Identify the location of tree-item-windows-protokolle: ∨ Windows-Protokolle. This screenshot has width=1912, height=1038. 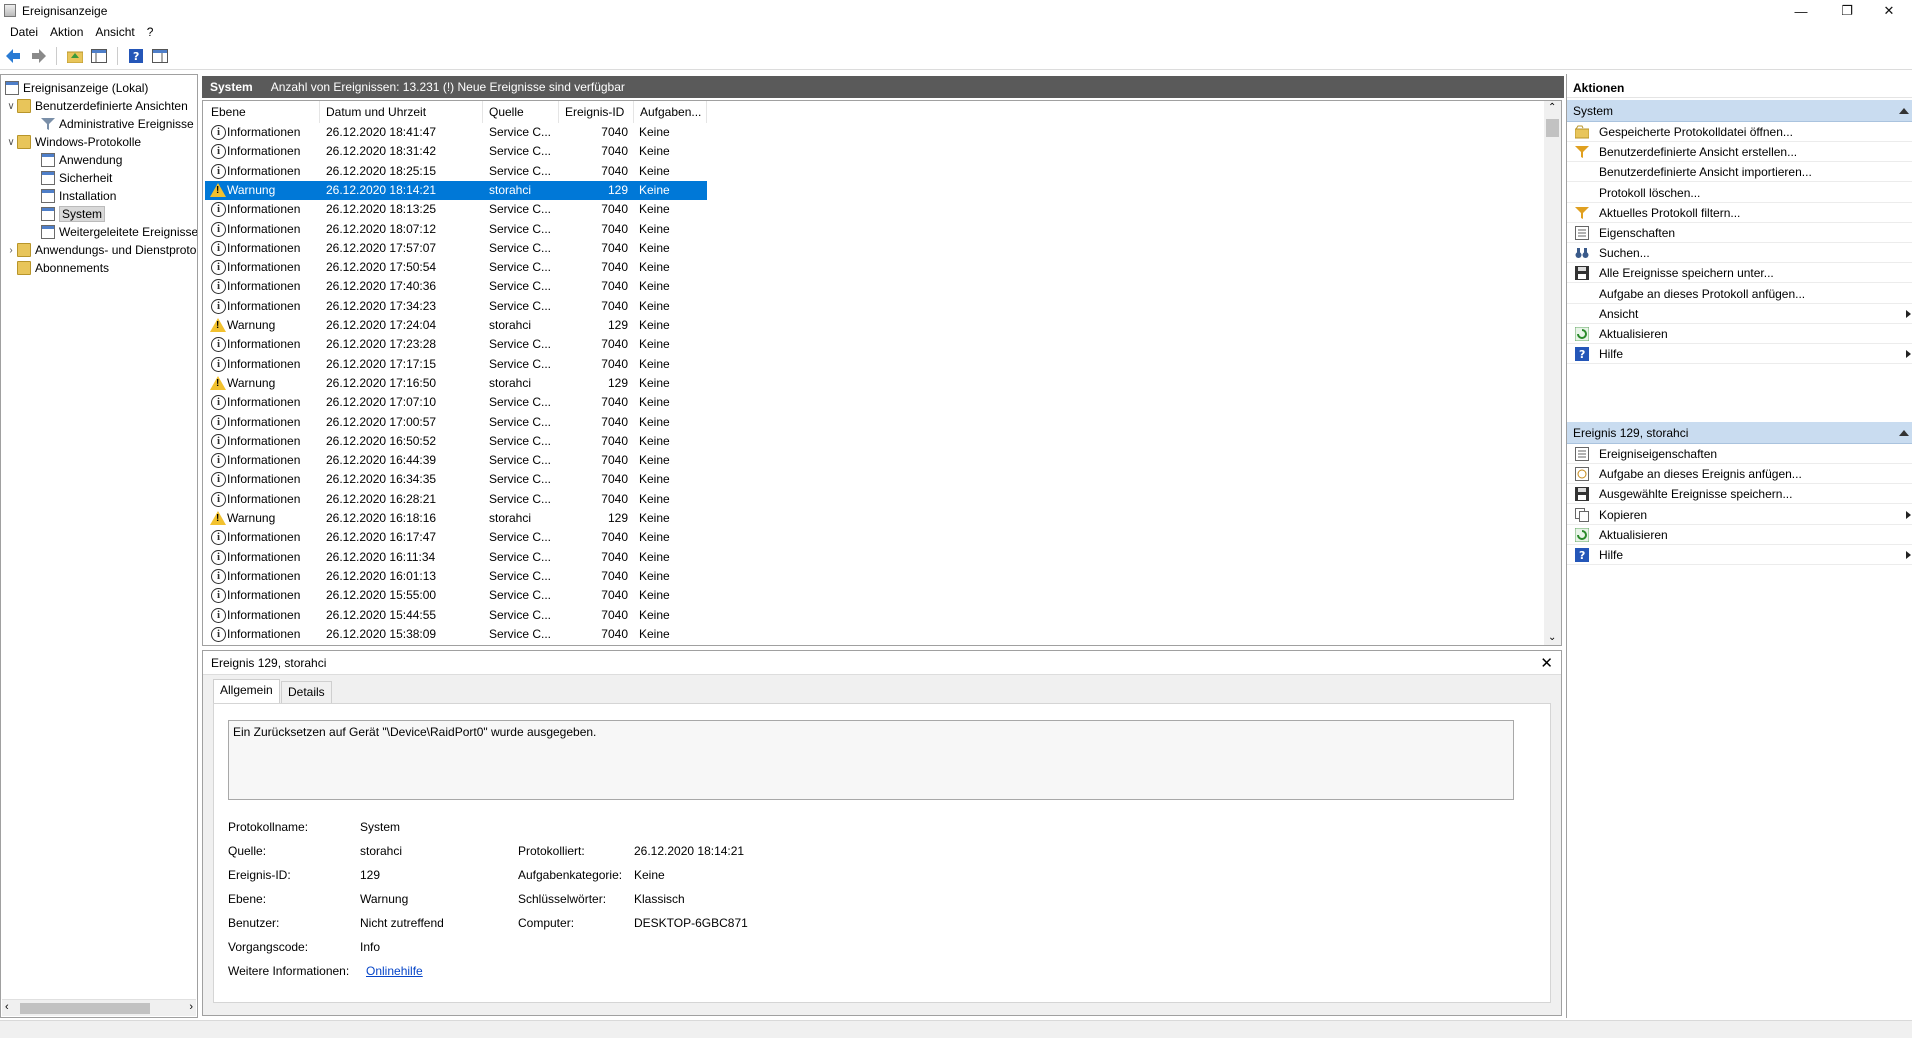
(73, 142).